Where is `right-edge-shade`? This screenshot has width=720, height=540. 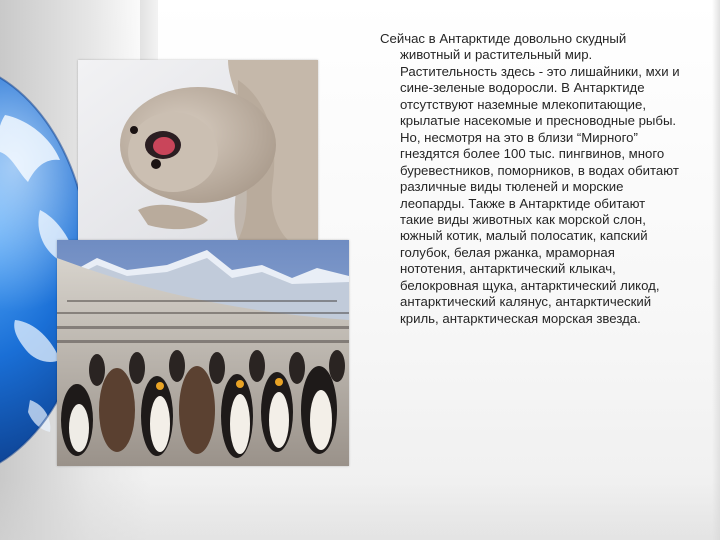
right-edge-shade is located at coordinates (716, 270).